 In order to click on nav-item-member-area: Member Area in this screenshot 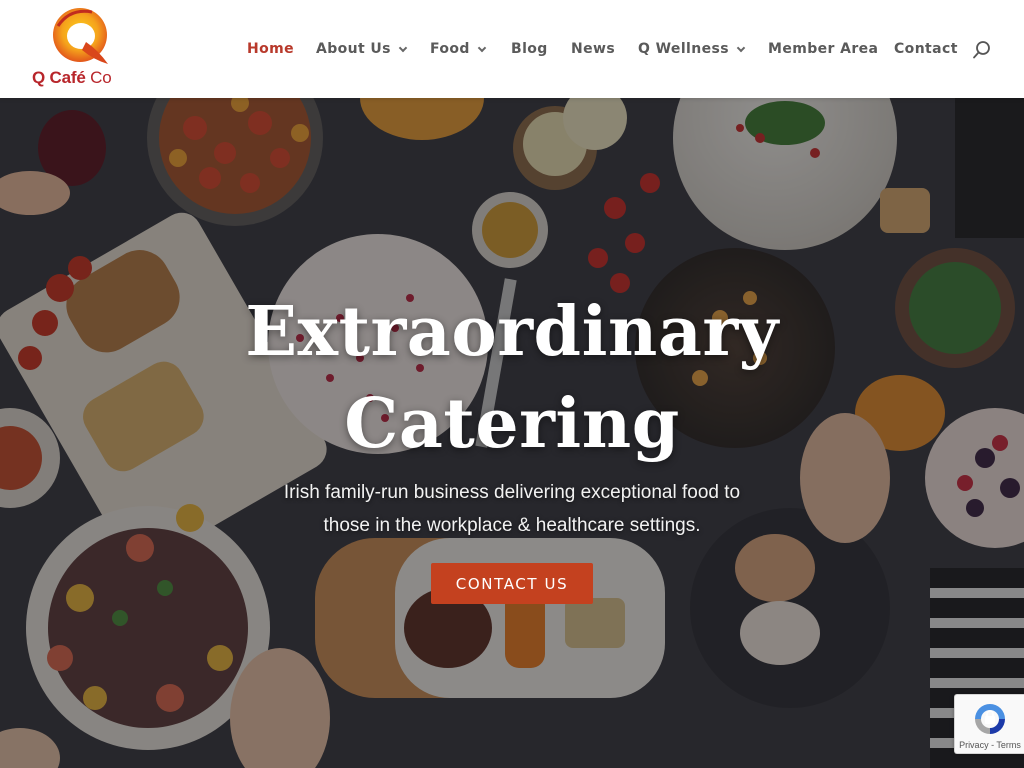, I will do `click(823, 49)`.